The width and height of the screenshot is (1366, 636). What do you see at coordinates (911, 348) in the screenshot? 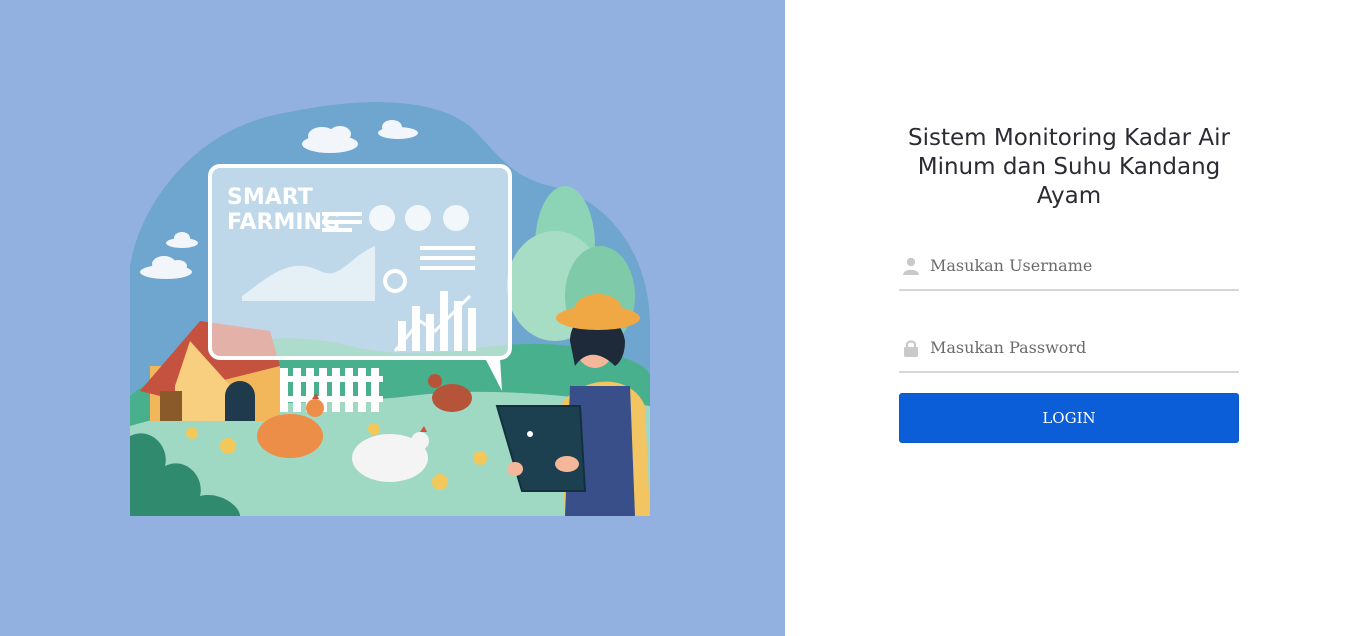
I see `lock-icon` at bounding box center [911, 348].